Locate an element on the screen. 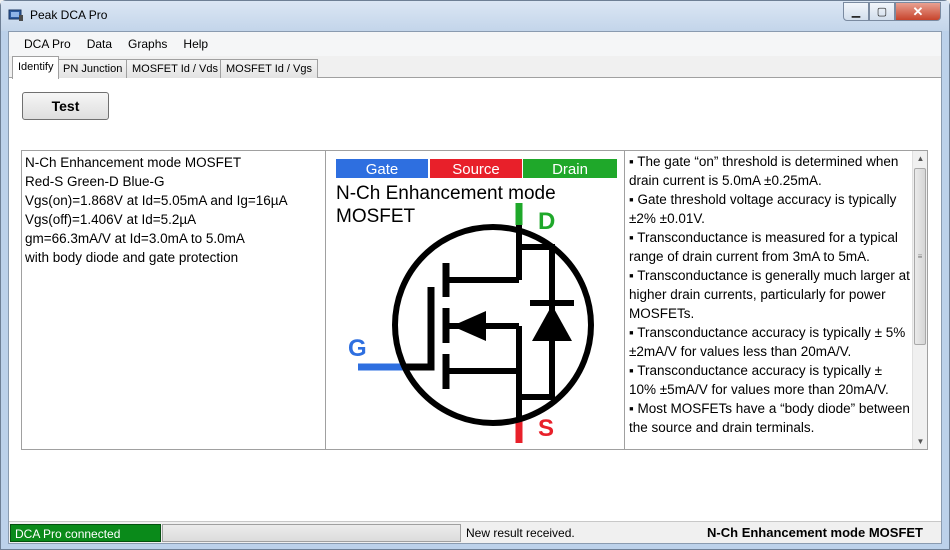  scroll-up-icon: ▲ is located at coordinates (920, 158).